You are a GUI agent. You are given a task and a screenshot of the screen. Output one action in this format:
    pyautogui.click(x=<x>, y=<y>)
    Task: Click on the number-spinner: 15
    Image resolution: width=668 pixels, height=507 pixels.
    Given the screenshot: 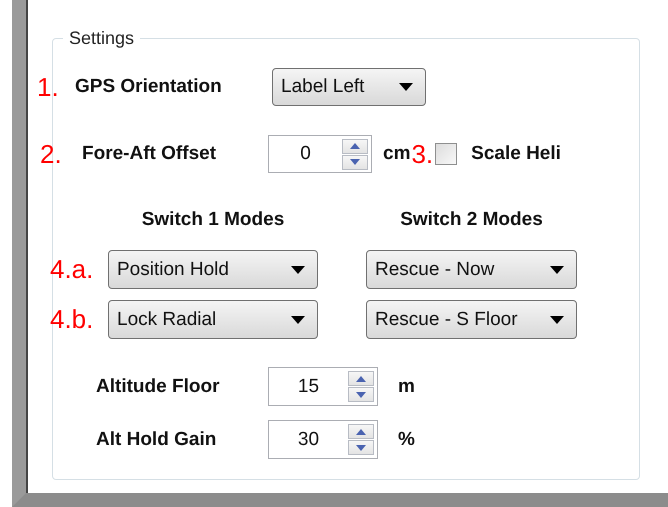 What is the action you would take?
    pyautogui.click(x=323, y=386)
    